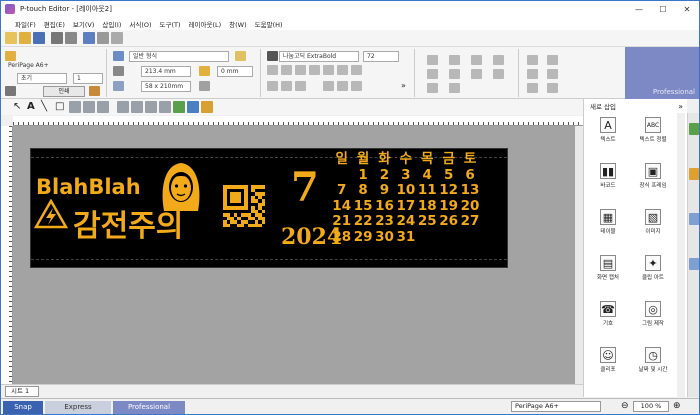 The width and height of the screenshot is (700, 415). What do you see at coordinates (608, 130) in the screenshot?
I see `insert-item: A 텍스트` at bounding box center [608, 130].